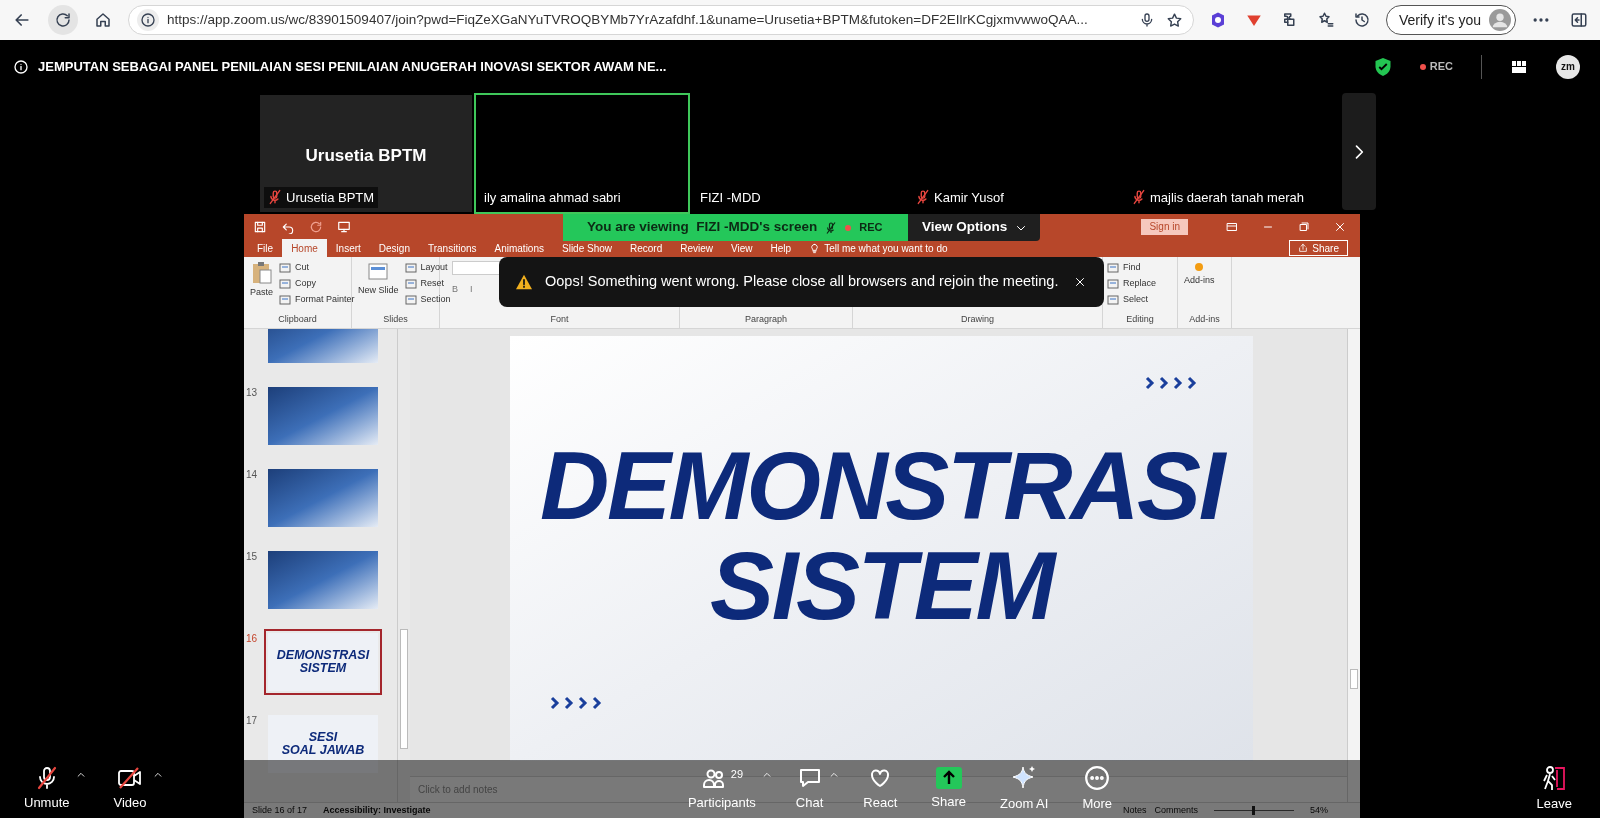 The width and height of the screenshot is (1600, 818). Describe the element at coordinates (252, 721) in the screenshot. I see `slide-number: 17` at that location.